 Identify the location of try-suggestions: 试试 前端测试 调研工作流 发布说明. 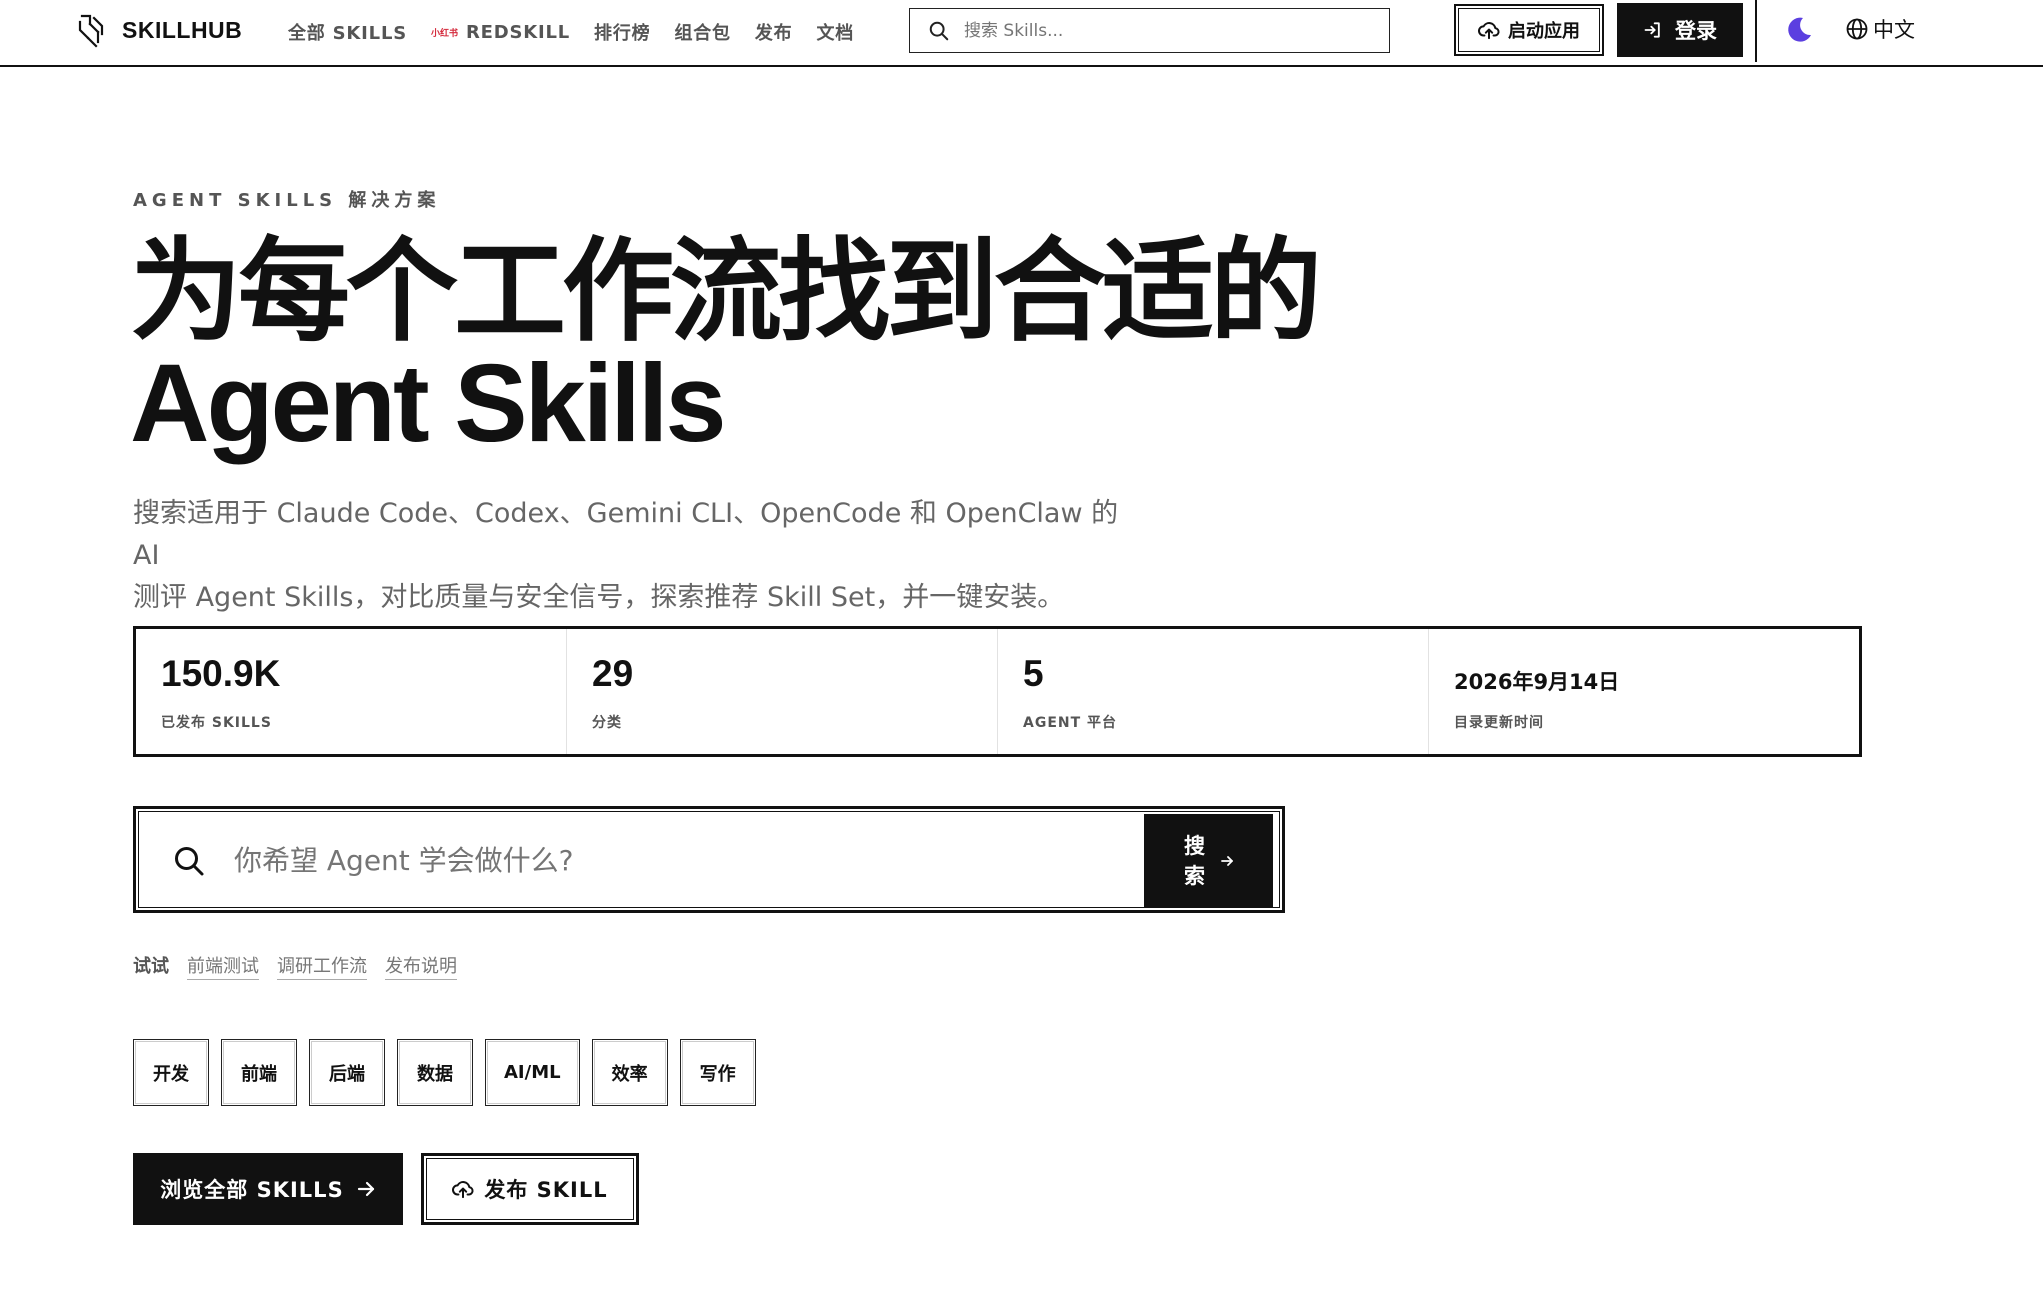
(295, 966).